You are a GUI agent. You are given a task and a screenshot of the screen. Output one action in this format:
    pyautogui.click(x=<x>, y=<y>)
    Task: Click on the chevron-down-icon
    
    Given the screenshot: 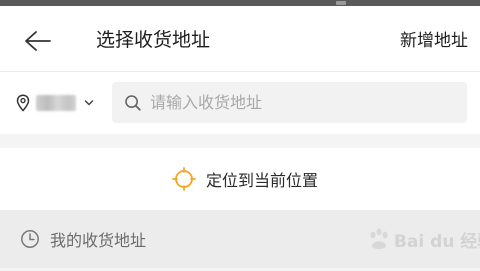 What is the action you would take?
    pyautogui.click(x=89, y=103)
    